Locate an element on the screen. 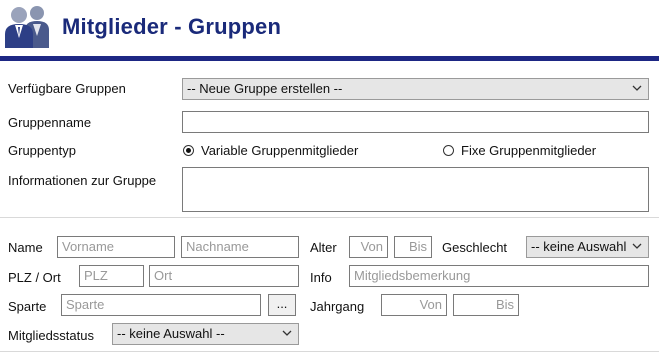  info-label: Info is located at coordinates (321, 277).